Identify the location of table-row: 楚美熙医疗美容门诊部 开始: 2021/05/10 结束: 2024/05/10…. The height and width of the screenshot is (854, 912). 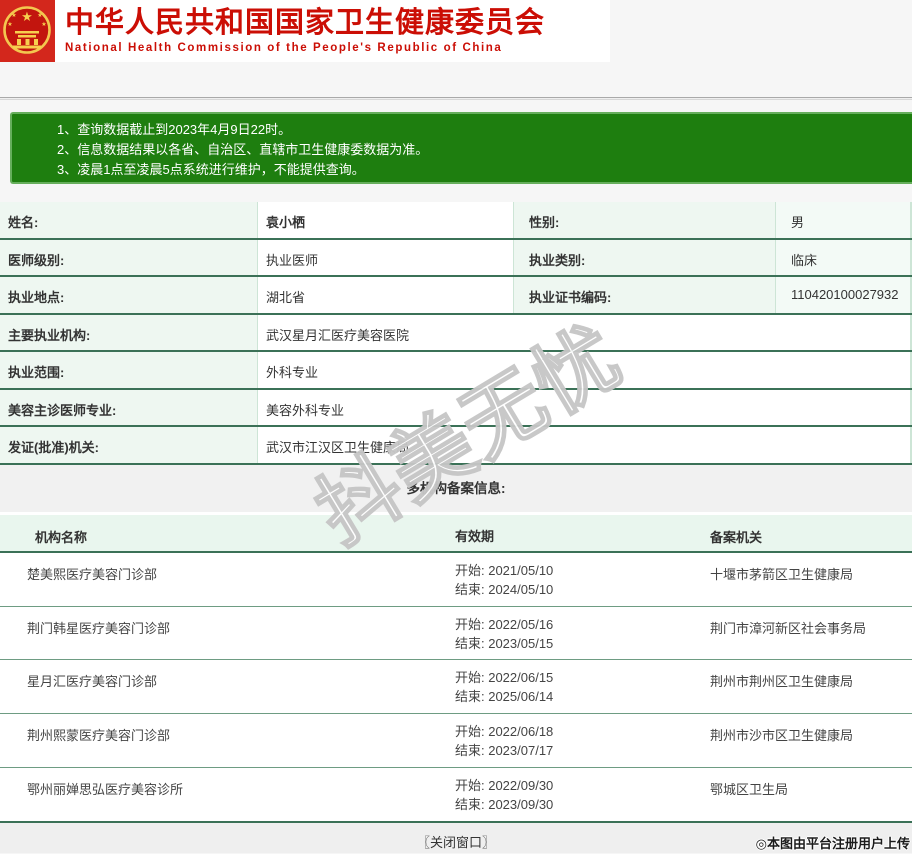
(456, 580).